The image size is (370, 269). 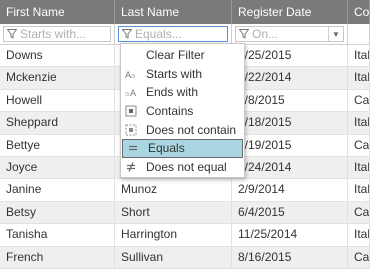 I want to click on menu-item-equals: Equals, so click(x=182, y=148).